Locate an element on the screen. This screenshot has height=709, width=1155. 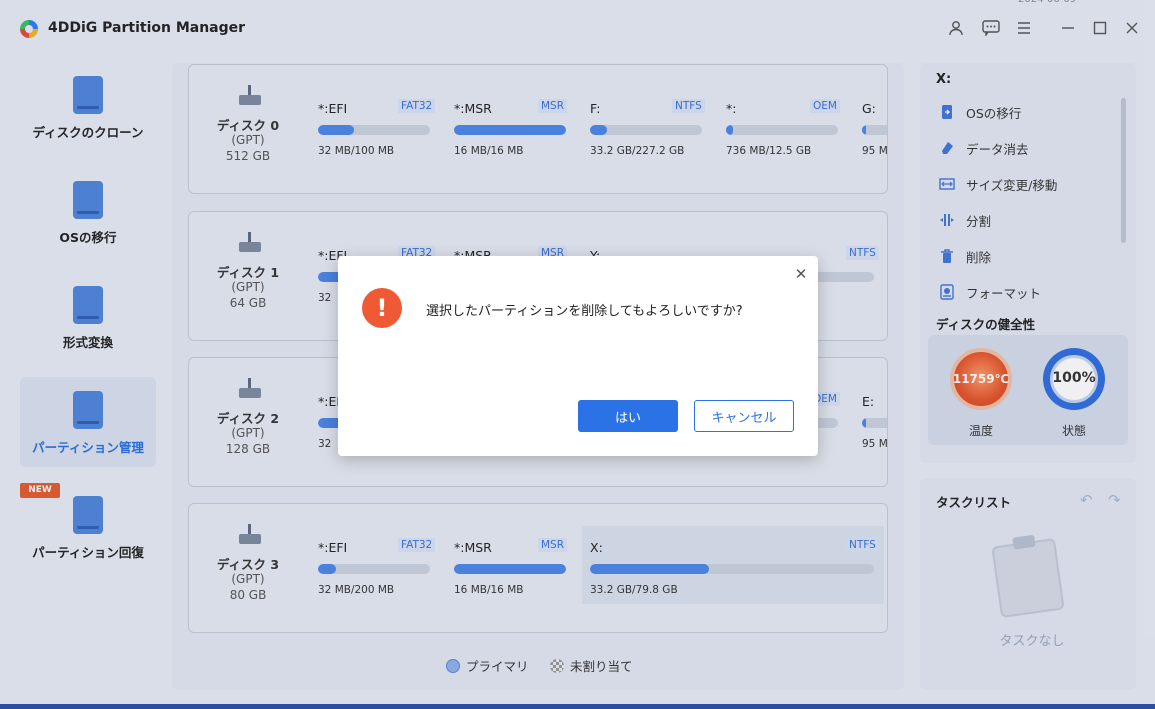
dialog-message: 選択したパーティションを削除してもよろしいですか? is located at coordinates (584, 311).